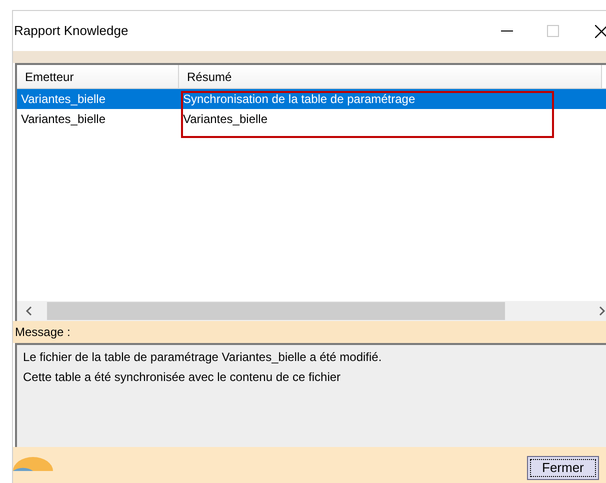 The width and height of the screenshot is (606, 483). Describe the element at coordinates (600, 31) in the screenshot. I see `close-icon` at that location.